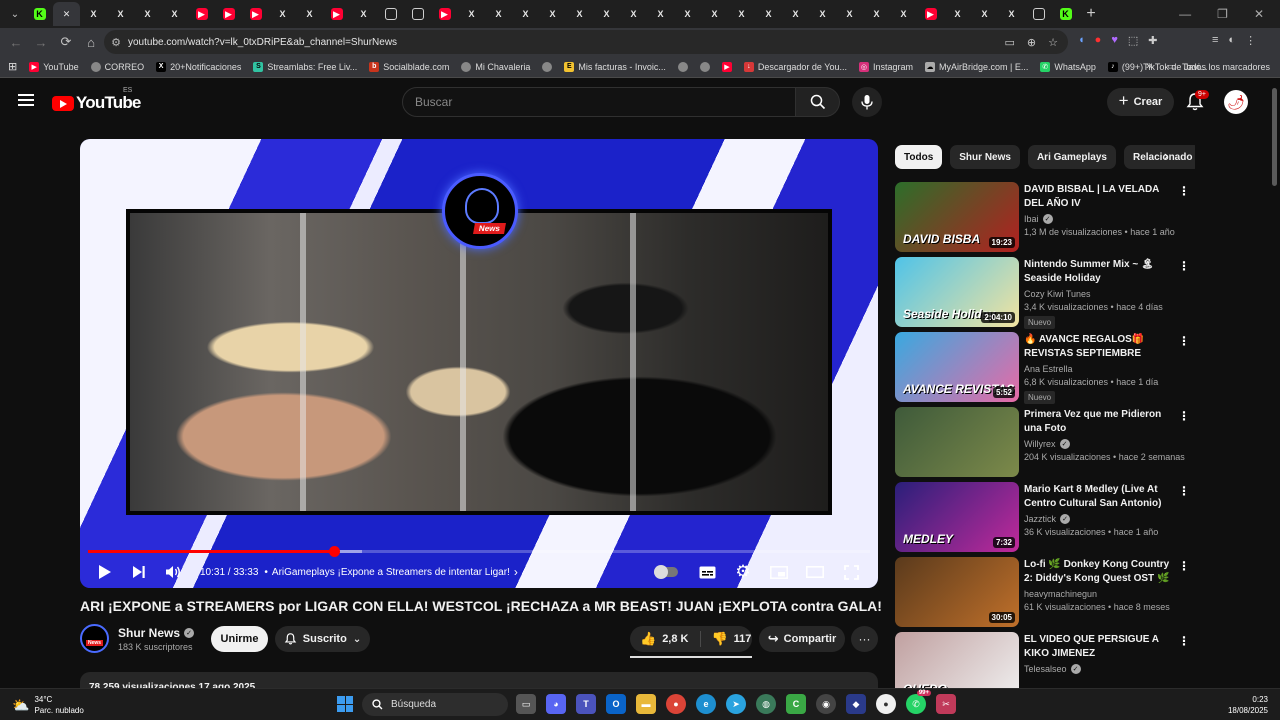 The image size is (1280, 720). What do you see at coordinates (864, 639) in the screenshot?
I see `more-actions-button: ···` at bounding box center [864, 639].